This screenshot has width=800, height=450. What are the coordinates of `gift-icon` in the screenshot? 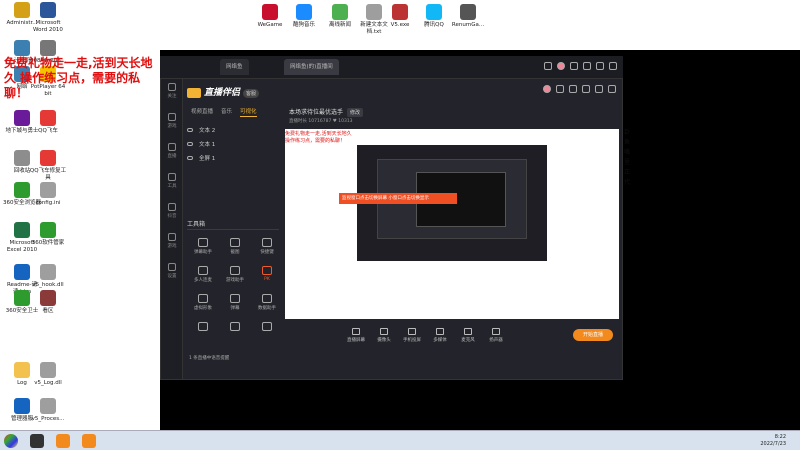 It's located at (573, 89).